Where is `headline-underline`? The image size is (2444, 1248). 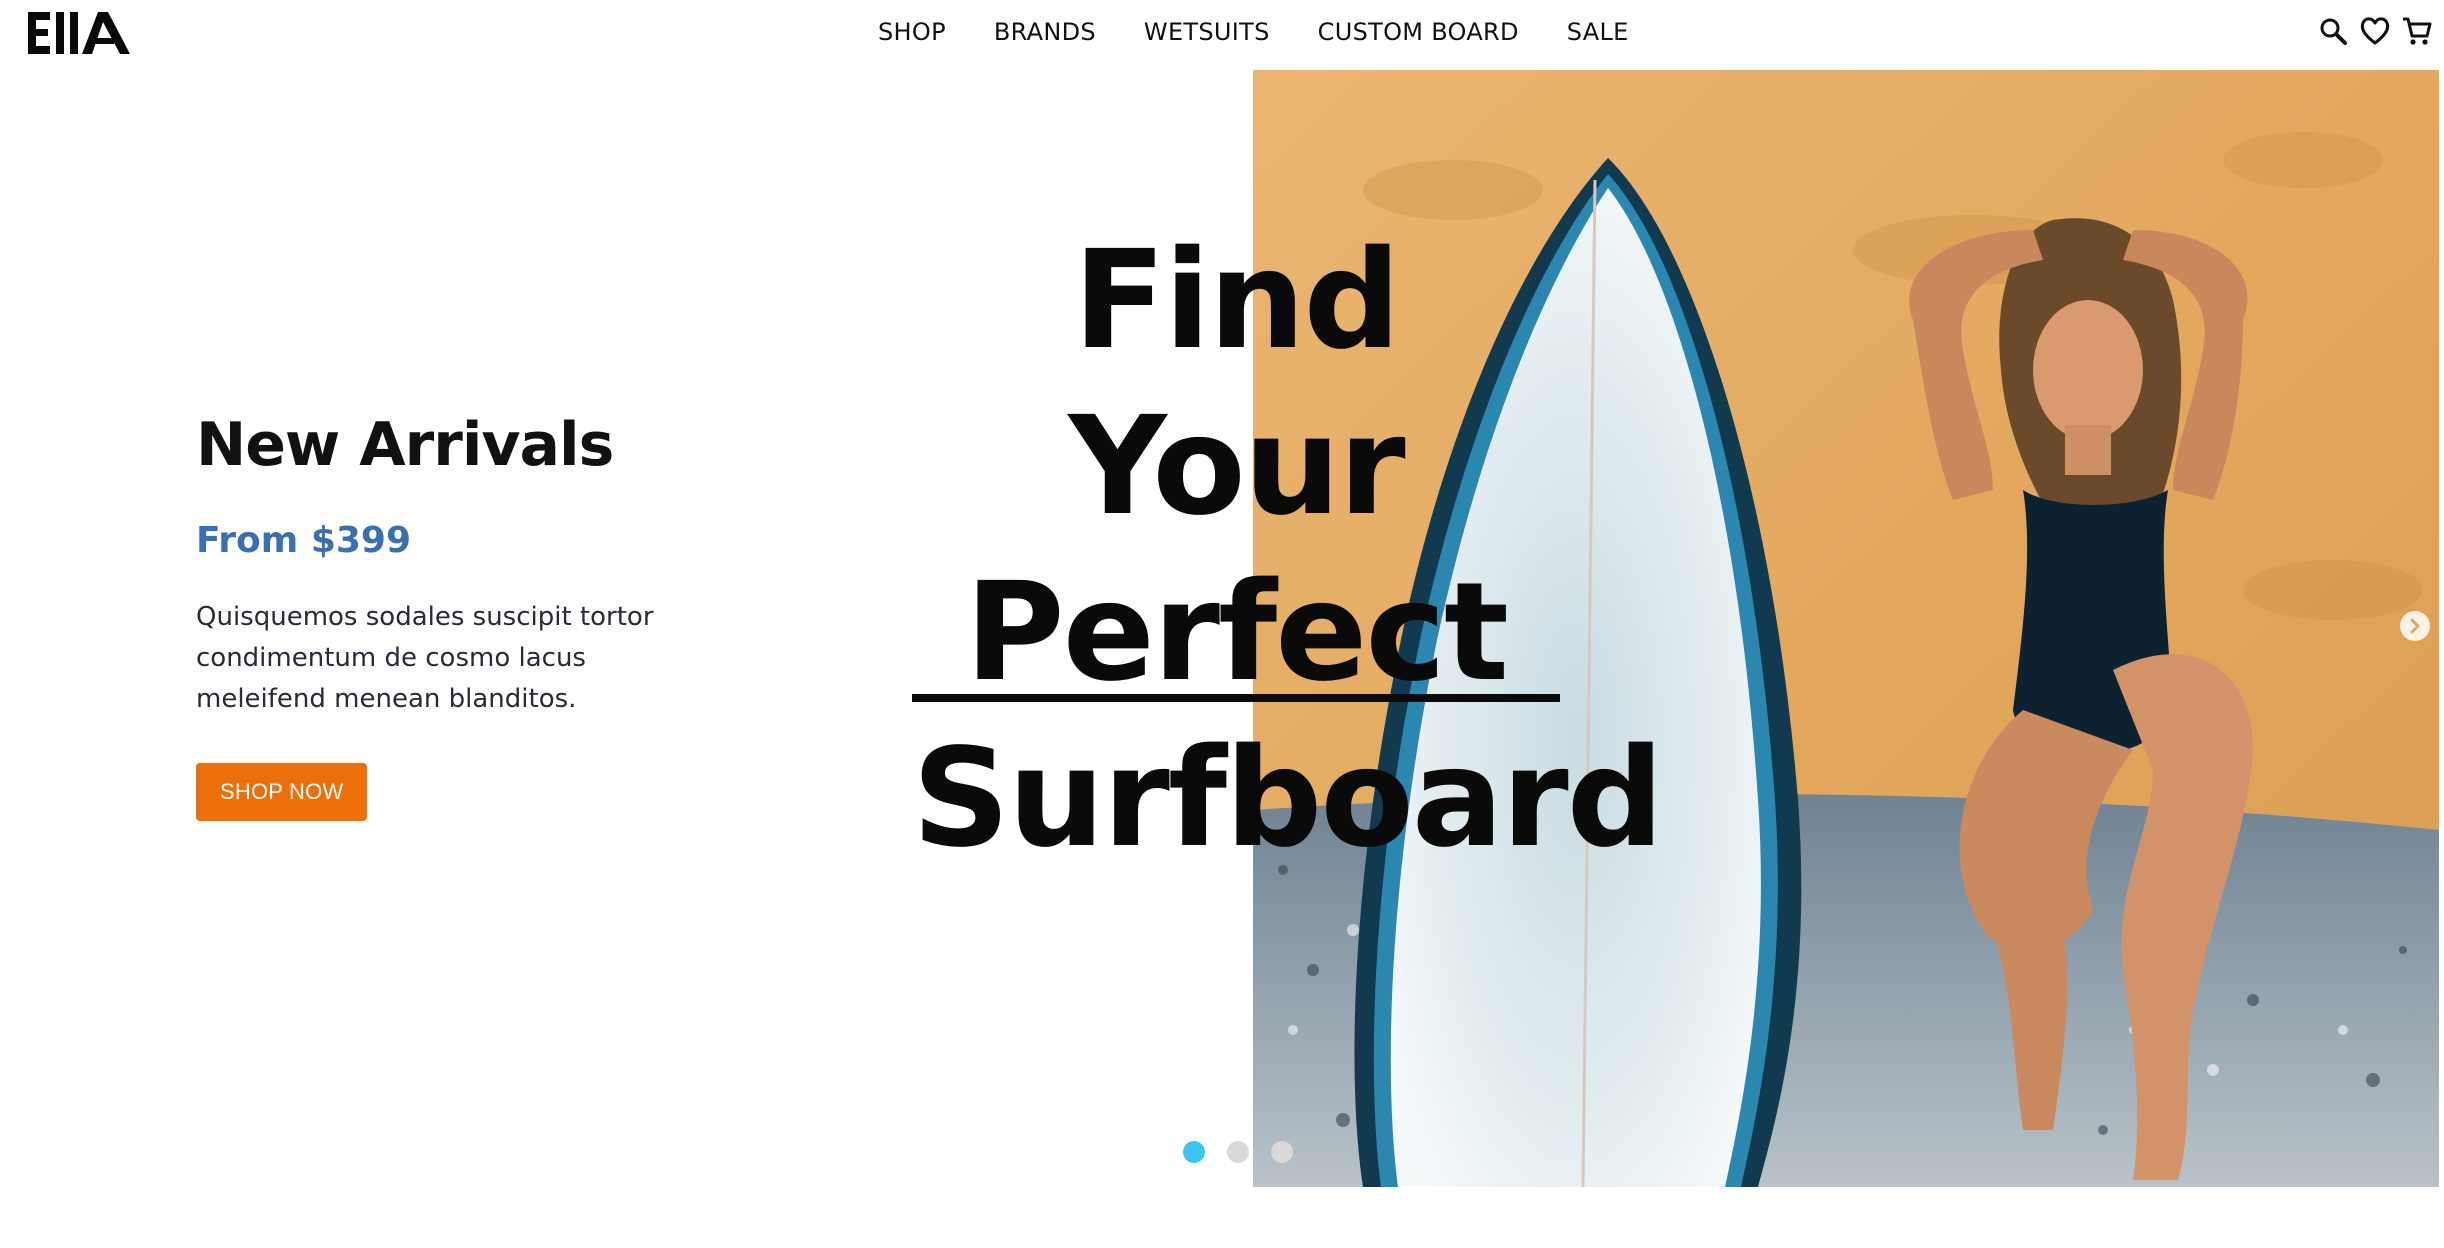 headline-underline is located at coordinates (1236, 698).